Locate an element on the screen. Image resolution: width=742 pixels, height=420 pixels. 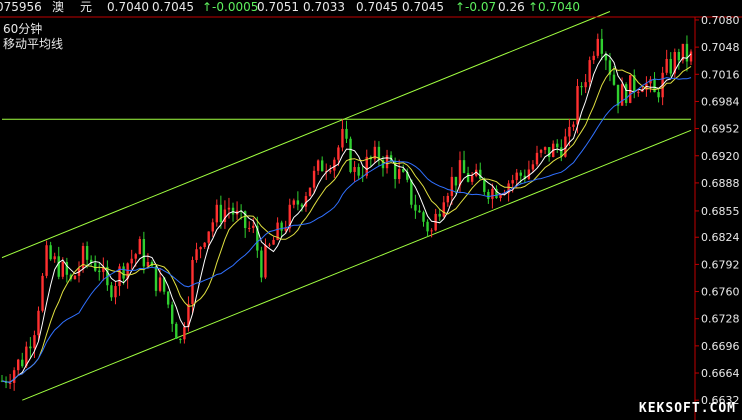
watermark: KEKSOFT.COM is located at coordinates (687, 408).